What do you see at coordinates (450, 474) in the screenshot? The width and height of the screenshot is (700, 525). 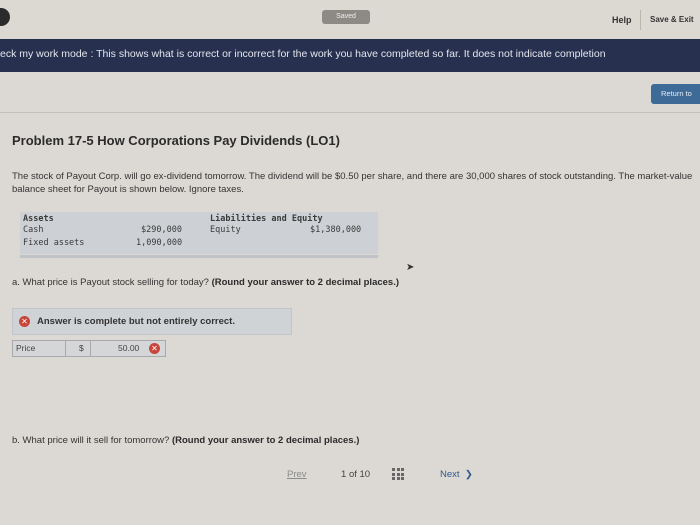 I see `next-label: Next` at bounding box center [450, 474].